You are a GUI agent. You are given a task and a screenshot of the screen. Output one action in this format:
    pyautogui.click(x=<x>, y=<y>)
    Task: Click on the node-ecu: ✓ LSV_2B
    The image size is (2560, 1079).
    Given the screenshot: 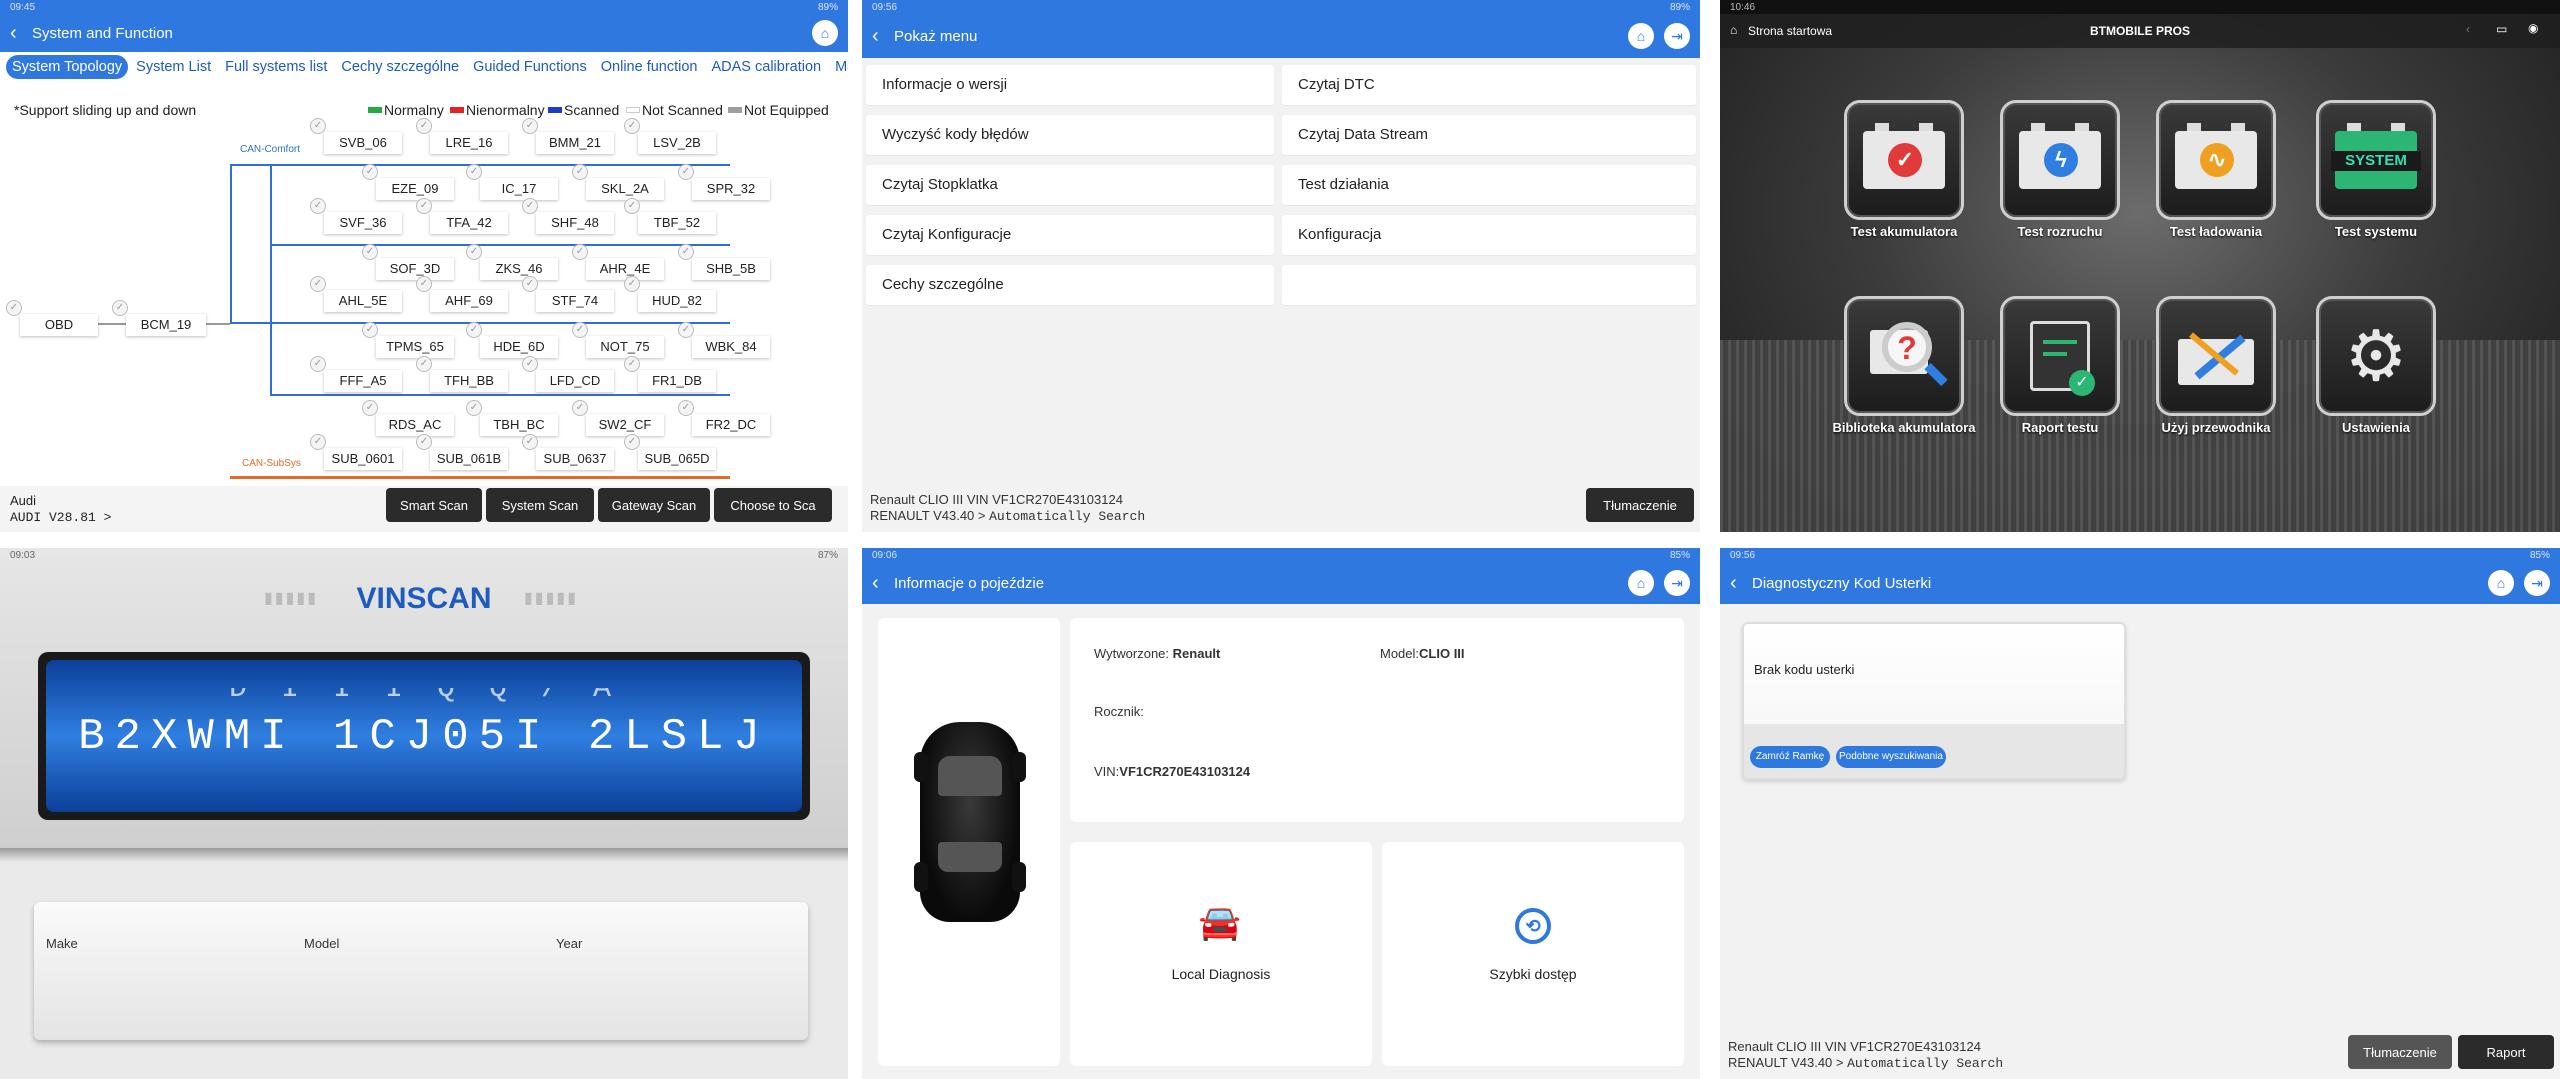 What is the action you would take?
    pyautogui.click(x=670, y=136)
    